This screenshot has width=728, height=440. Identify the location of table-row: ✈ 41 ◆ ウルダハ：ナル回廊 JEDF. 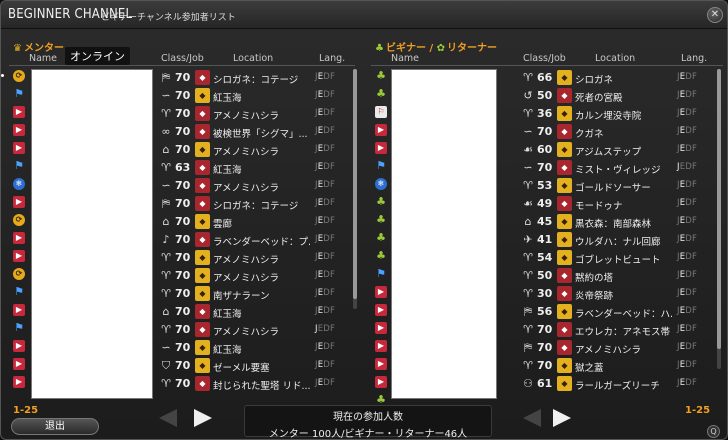
(616, 240).